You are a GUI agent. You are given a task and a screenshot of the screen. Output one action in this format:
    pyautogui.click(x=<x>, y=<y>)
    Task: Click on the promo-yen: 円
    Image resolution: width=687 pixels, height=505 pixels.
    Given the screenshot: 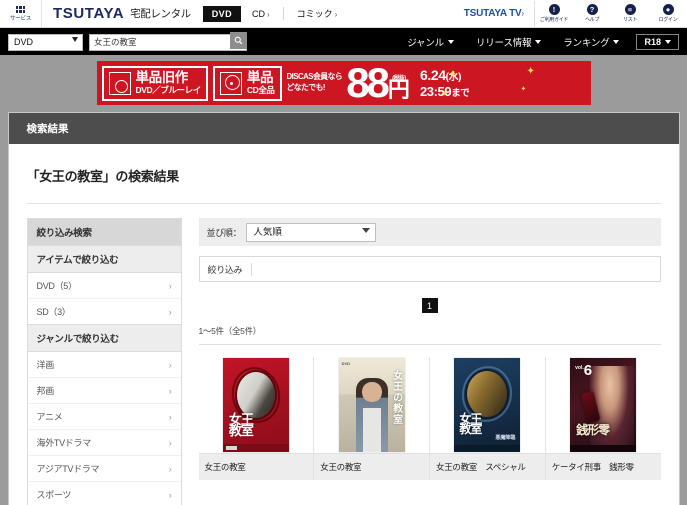 What is the action you would take?
    pyautogui.click(x=398, y=89)
    